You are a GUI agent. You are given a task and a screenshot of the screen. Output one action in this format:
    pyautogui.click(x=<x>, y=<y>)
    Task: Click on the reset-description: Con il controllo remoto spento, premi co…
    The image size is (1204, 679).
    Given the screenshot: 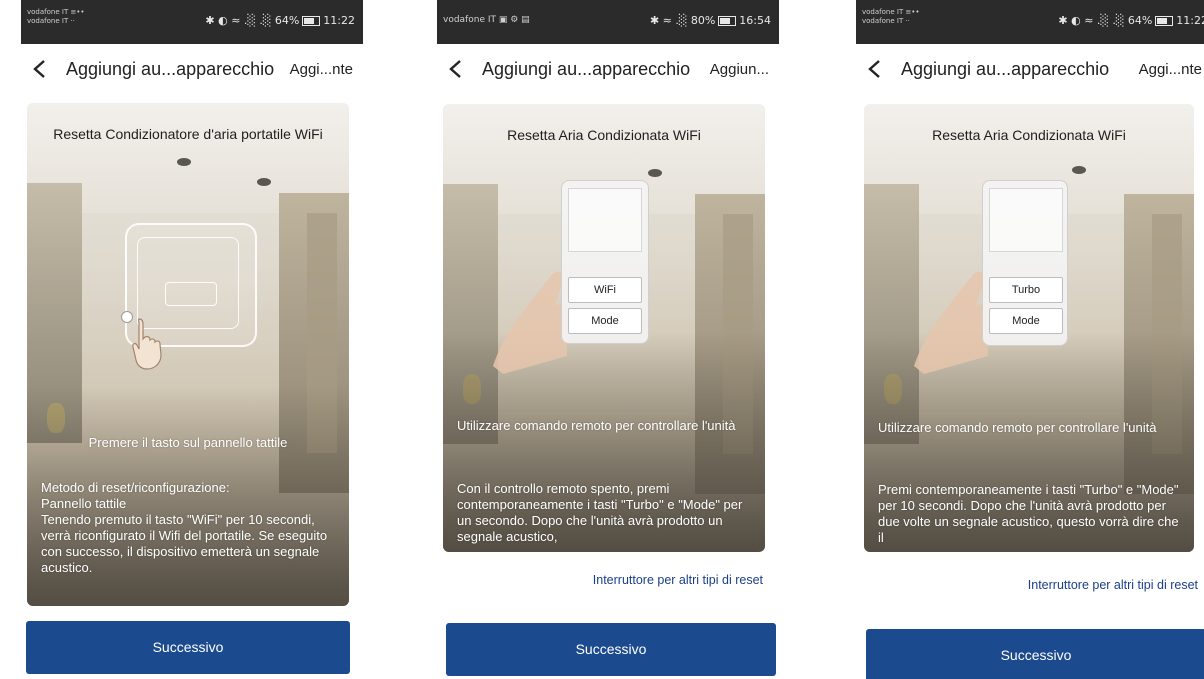 What is the action you would take?
    pyautogui.click(x=600, y=512)
    